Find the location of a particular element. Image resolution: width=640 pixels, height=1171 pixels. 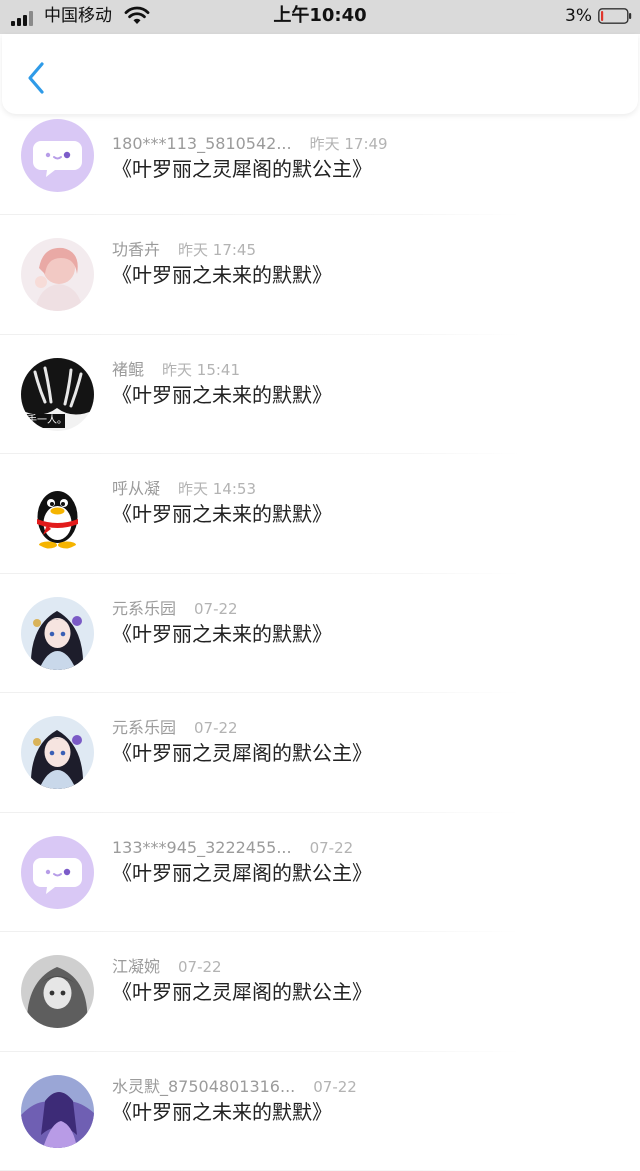

nav-header is located at coordinates (320, 74).